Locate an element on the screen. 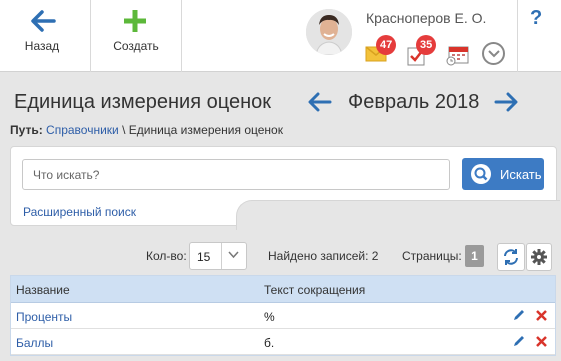 This screenshot has width=561, height=361. row-abbreviation: % is located at coordinates (269, 317).